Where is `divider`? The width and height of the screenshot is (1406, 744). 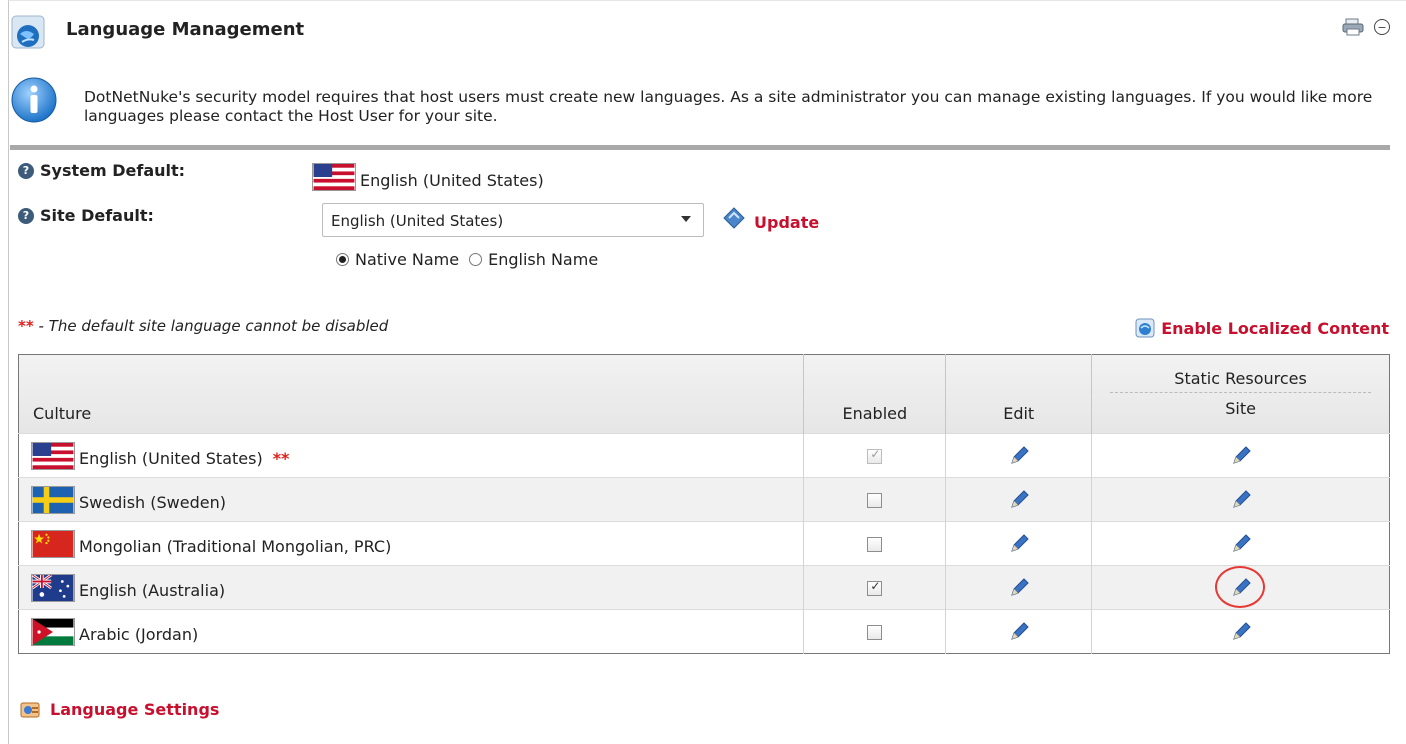
divider is located at coordinates (700, 147).